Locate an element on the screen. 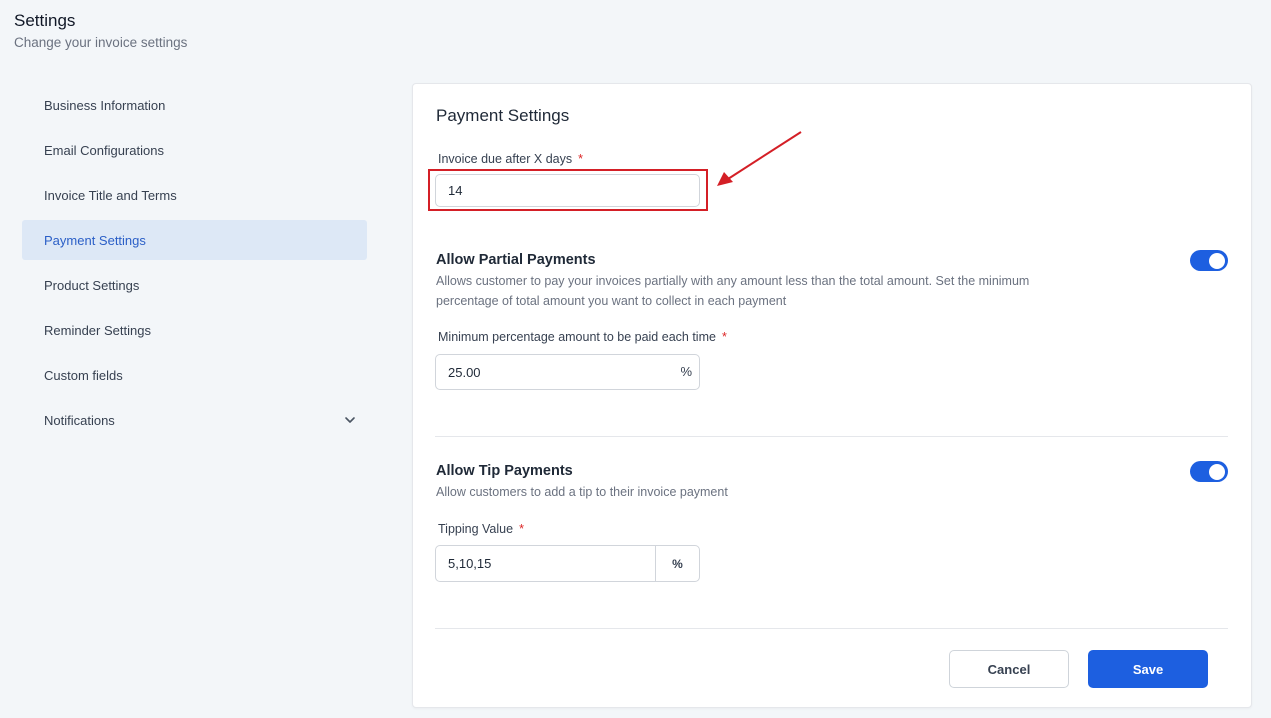  sidebar-item-invoice-title-and-terms: Invoice Title and Terms is located at coordinates (194, 195).